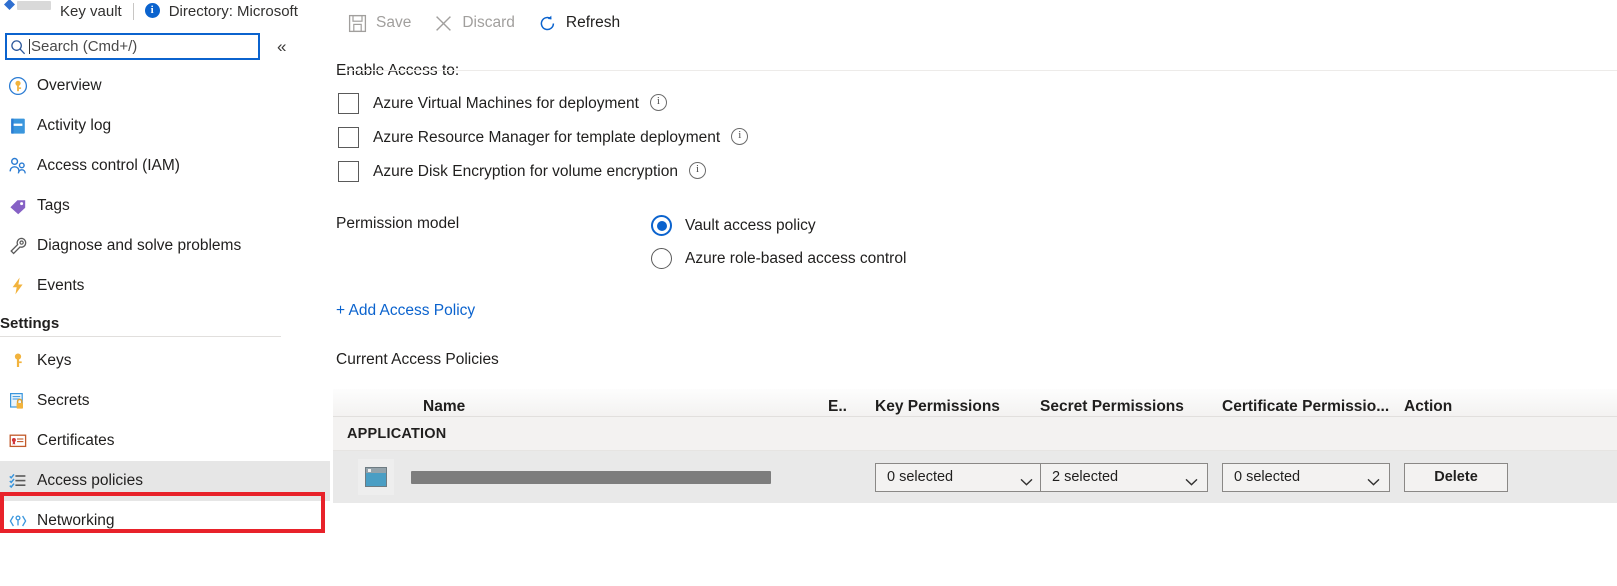 Image resolution: width=1617 pixels, height=586 pixels. What do you see at coordinates (376, 477) in the screenshot?
I see `application-icon` at bounding box center [376, 477].